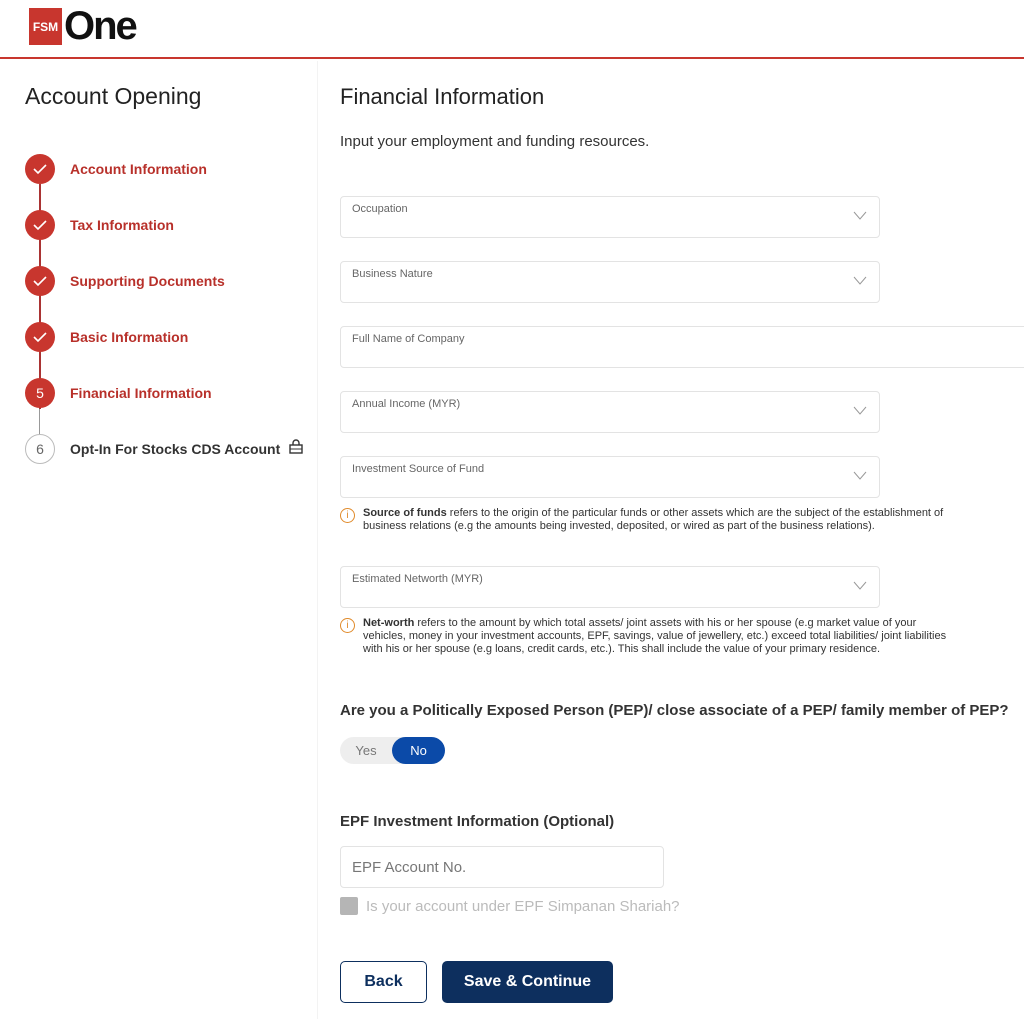 This screenshot has height=1019, width=1024. I want to click on back-button: Back, so click(383, 982).